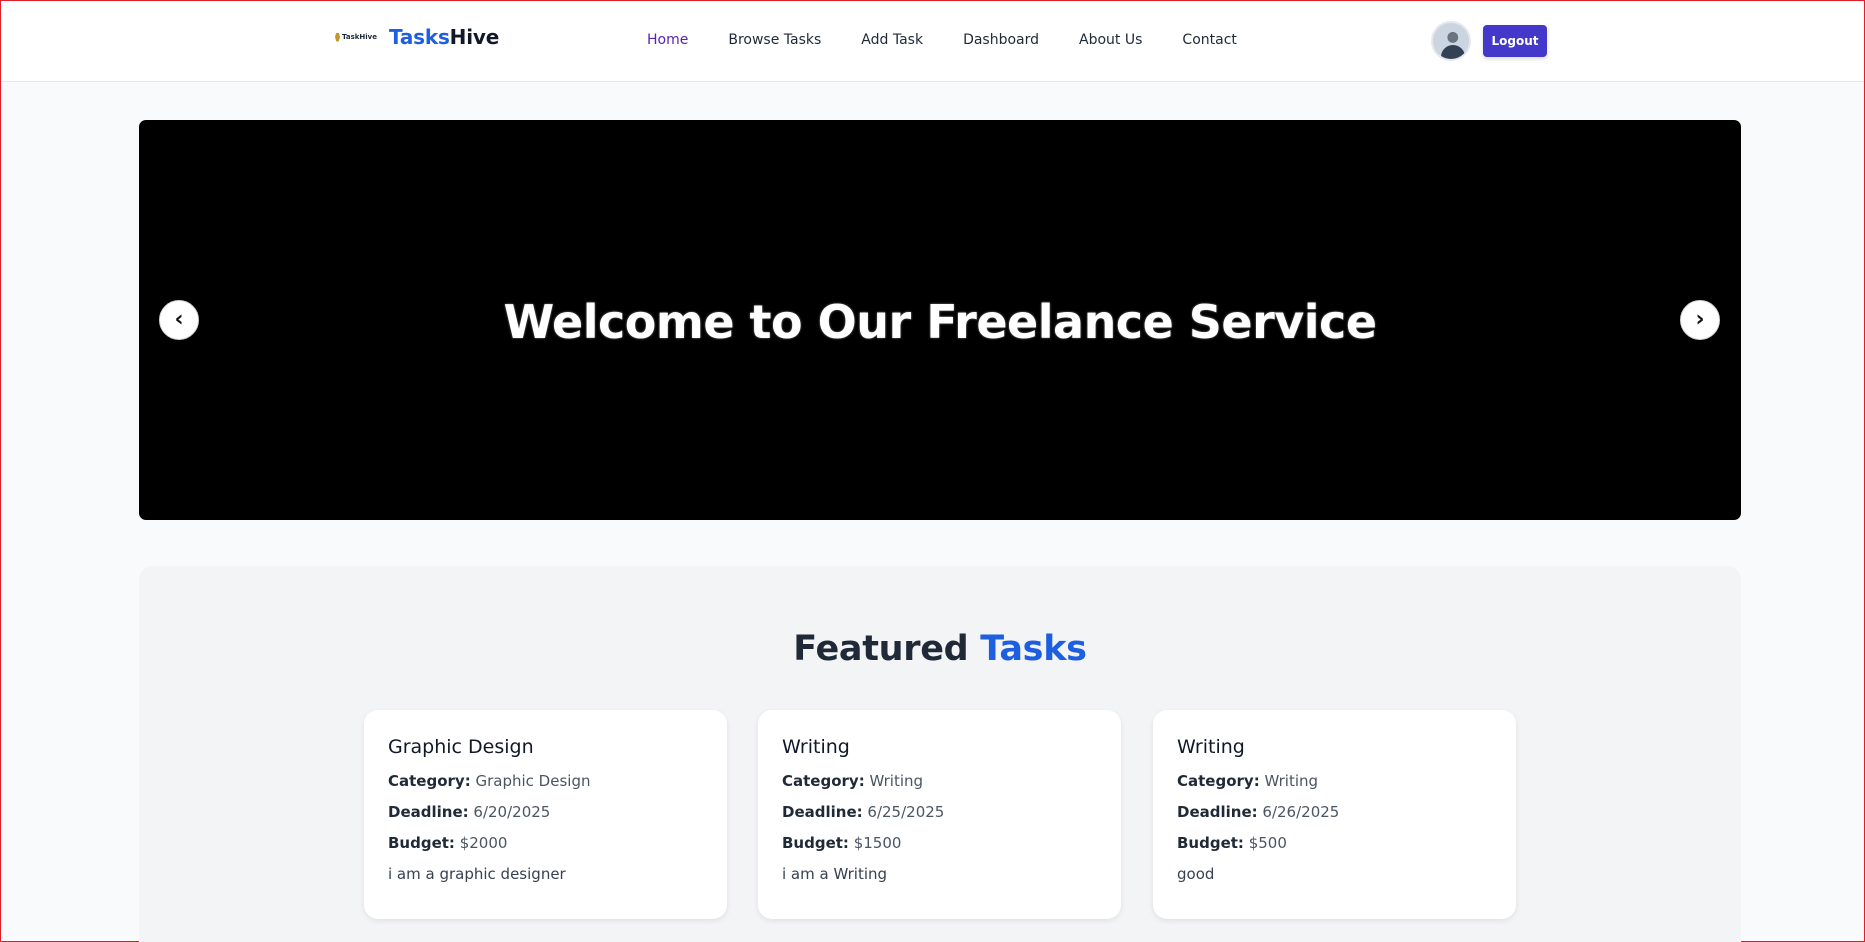 The image size is (1865, 942). Describe the element at coordinates (474, 37) in the screenshot. I see `brand-name-part2: Hive` at that location.